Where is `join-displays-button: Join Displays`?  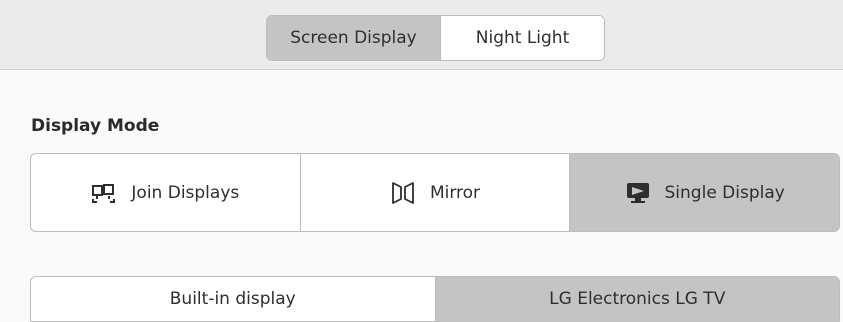 join-displays-button: Join Displays is located at coordinates (165, 192).